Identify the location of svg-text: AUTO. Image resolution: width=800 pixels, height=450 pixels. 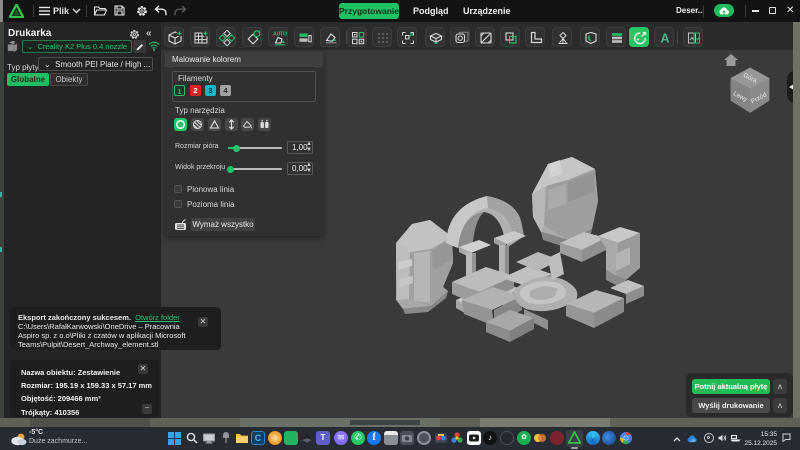
(280, 35).